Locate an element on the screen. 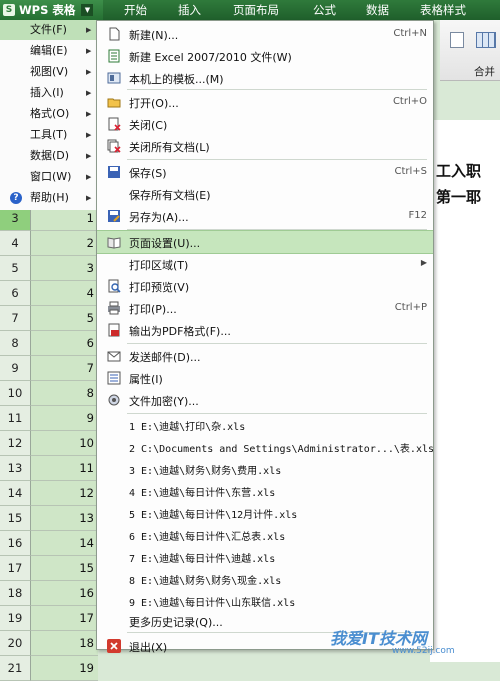  row-header: 20 is located at coordinates (15, 643).